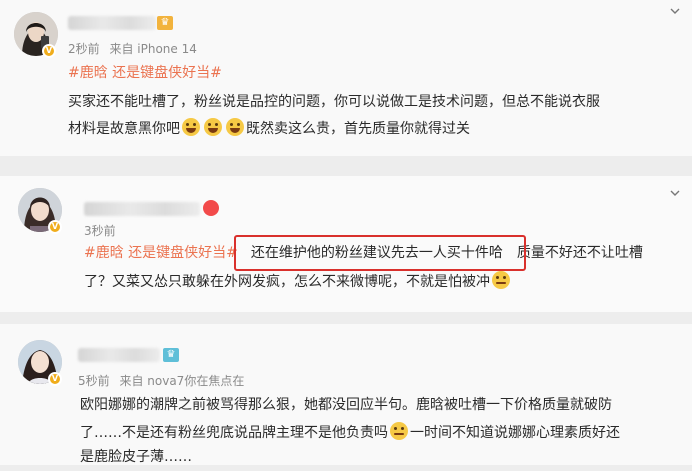  What do you see at coordinates (84, 49) in the screenshot?
I see `post-time: 2秒前` at bounding box center [84, 49].